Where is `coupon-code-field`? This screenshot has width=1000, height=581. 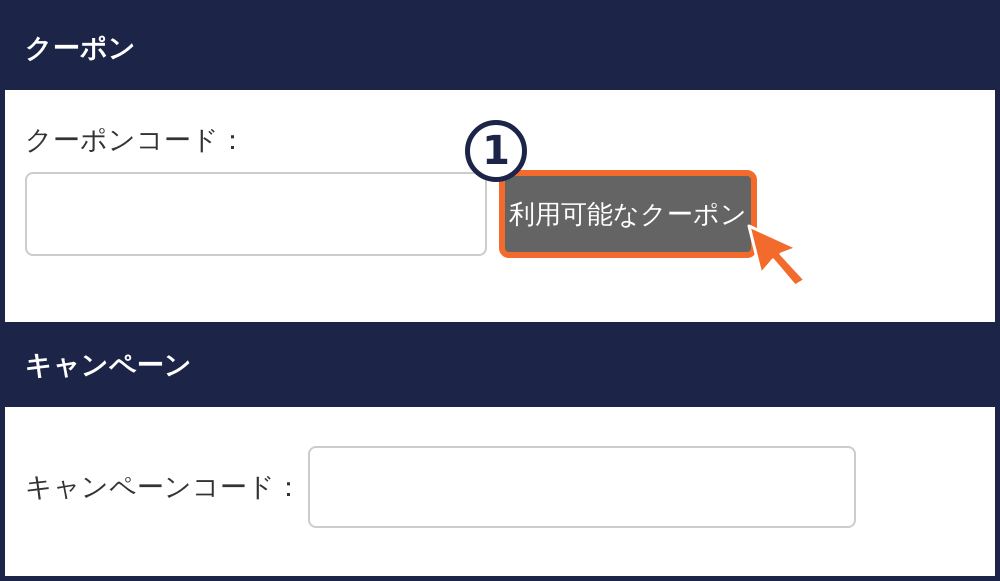 coupon-code-field is located at coordinates (256, 214).